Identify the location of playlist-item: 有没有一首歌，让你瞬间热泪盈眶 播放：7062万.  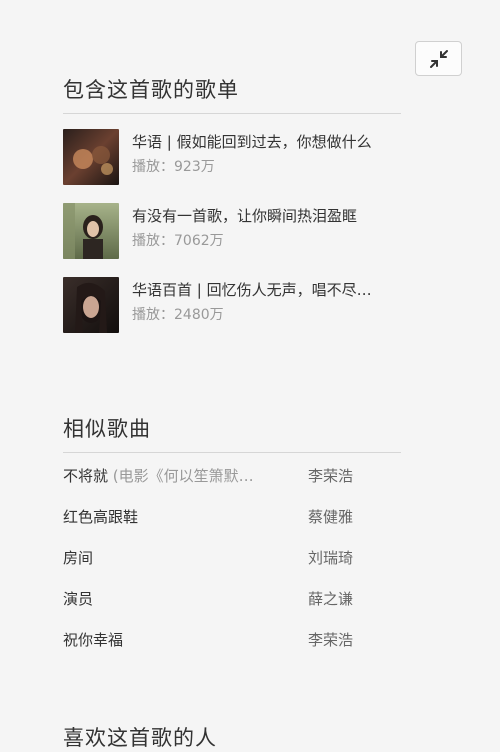
(232, 231).